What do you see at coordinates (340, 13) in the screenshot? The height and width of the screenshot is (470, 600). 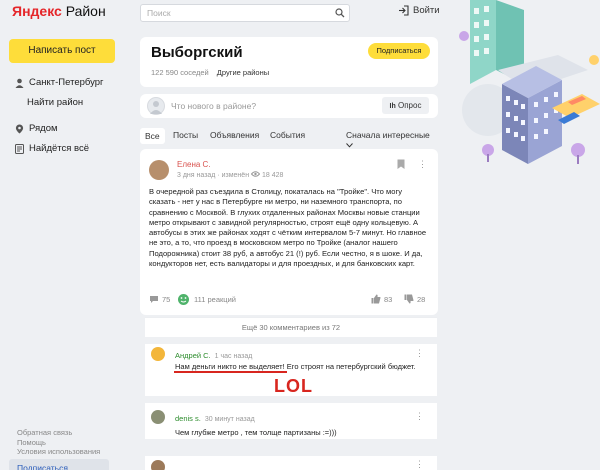 I see `search-icon` at bounding box center [340, 13].